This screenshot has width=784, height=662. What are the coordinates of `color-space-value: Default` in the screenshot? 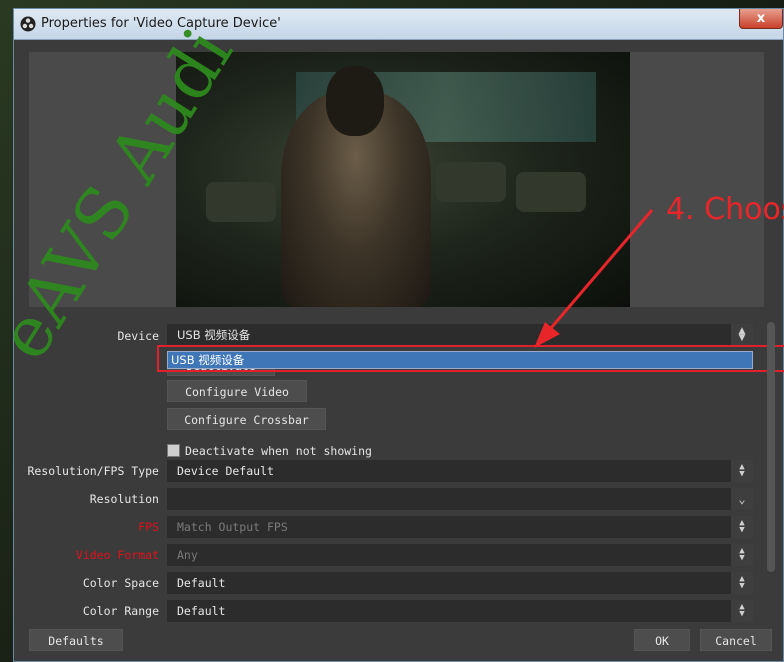 It's located at (201, 583).